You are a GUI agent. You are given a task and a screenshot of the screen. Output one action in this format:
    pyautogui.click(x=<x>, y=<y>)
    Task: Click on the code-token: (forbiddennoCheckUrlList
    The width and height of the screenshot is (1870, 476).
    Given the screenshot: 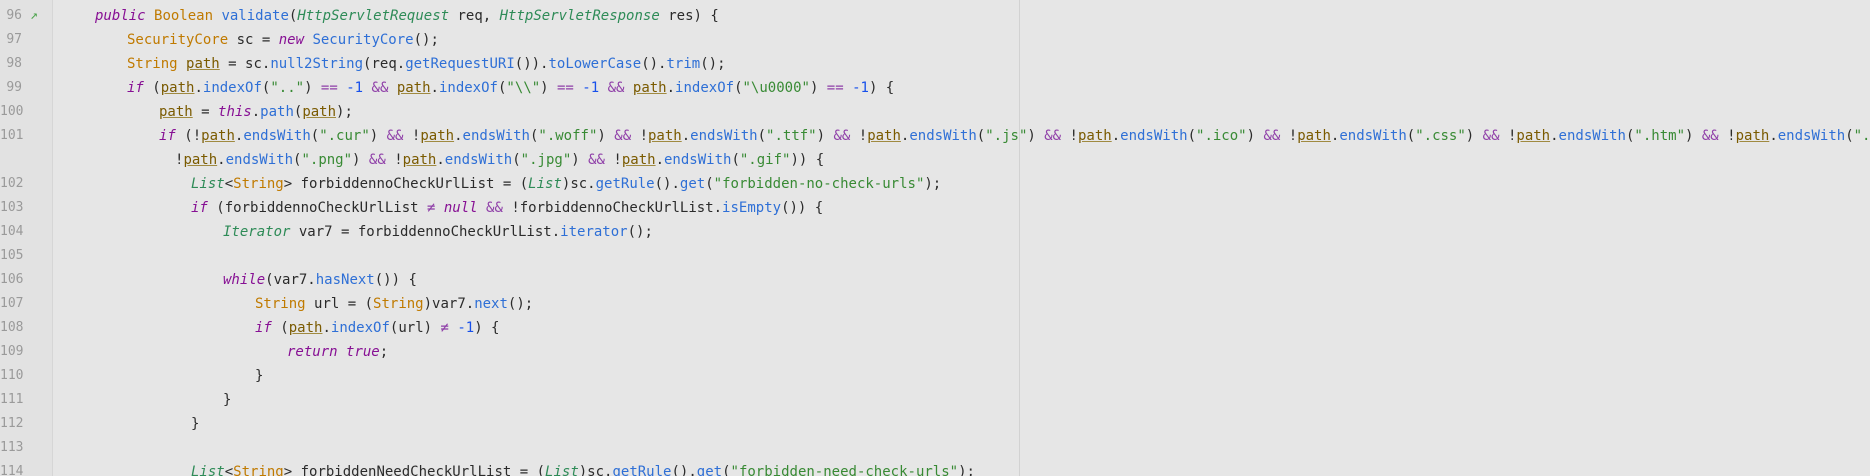 What is the action you would take?
    pyautogui.click(x=322, y=208)
    